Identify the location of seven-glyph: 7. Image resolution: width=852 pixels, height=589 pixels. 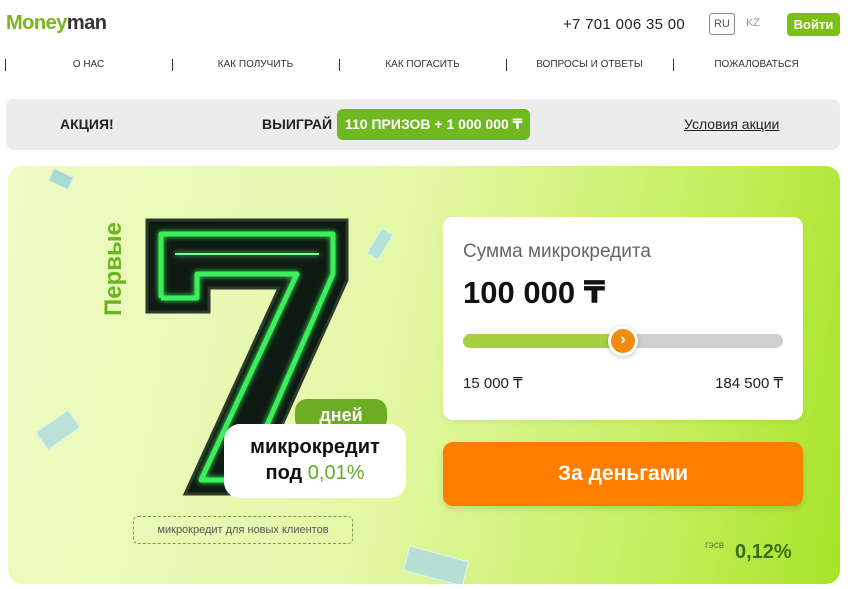
(246, 401).